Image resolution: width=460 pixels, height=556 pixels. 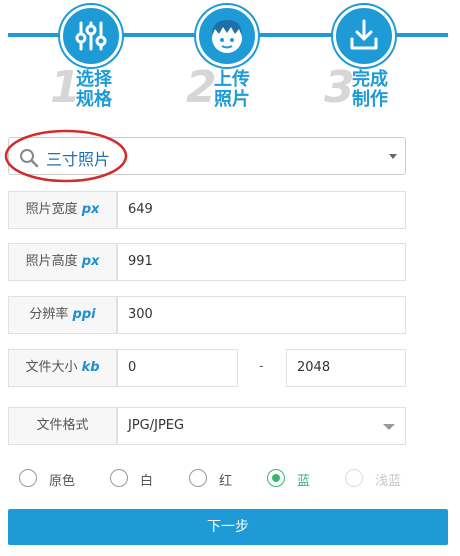 What do you see at coordinates (201, 87) in the screenshot?
I see `step-2-number: 2` at bounding box center [201, 87].